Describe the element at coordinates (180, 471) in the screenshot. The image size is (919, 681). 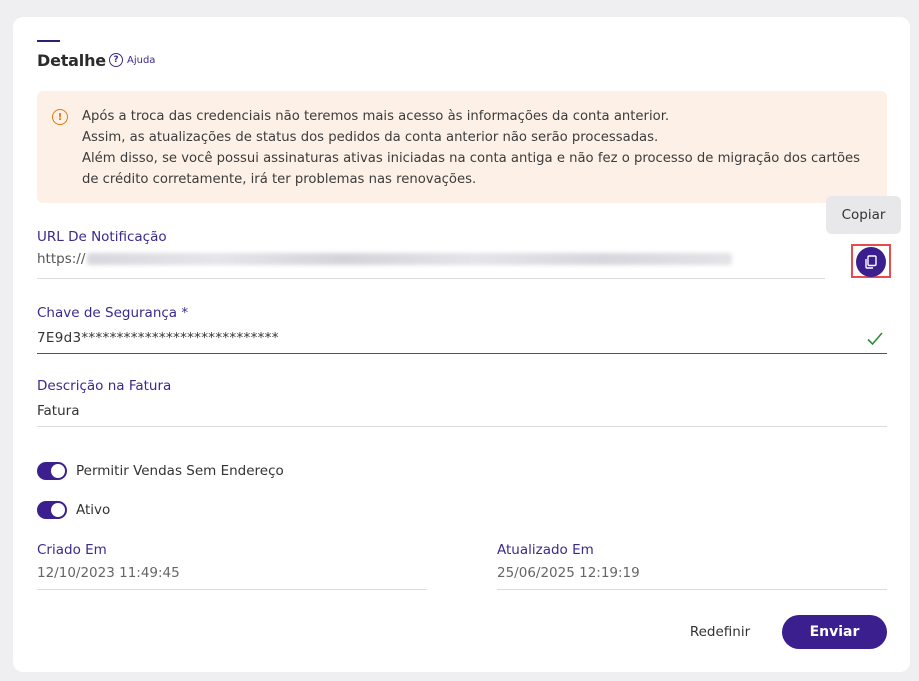
I see `allow-no-address-label: Permitir Vendas Sem Endereço` at that location.